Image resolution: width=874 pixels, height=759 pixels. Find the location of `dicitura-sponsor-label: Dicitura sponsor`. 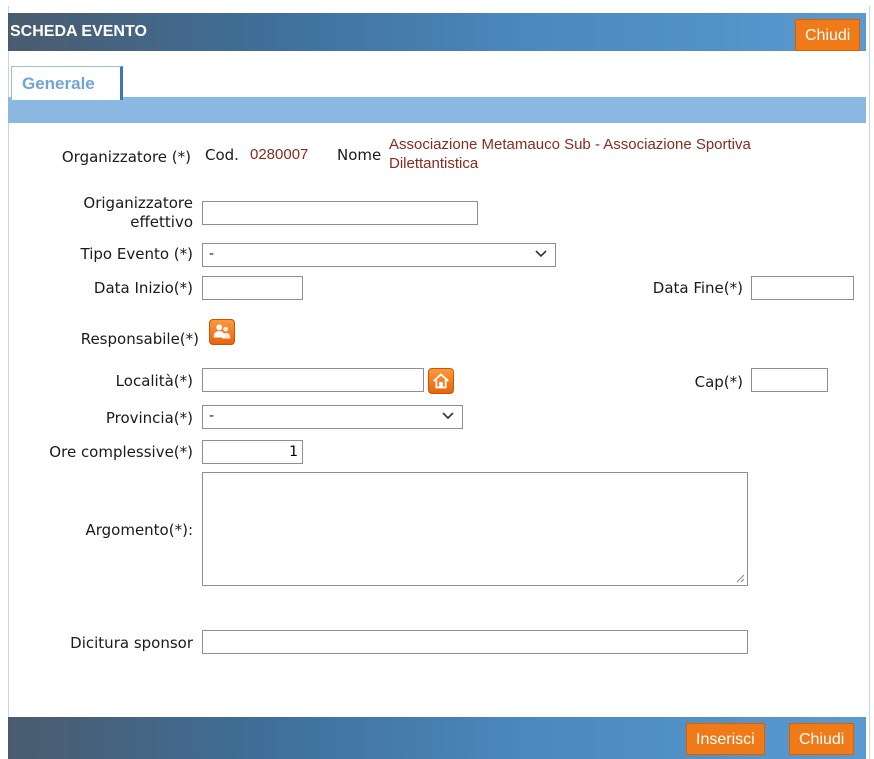

dicitura-sponsor-label: Dicitura sponsor is located at coordinates (131, 643).